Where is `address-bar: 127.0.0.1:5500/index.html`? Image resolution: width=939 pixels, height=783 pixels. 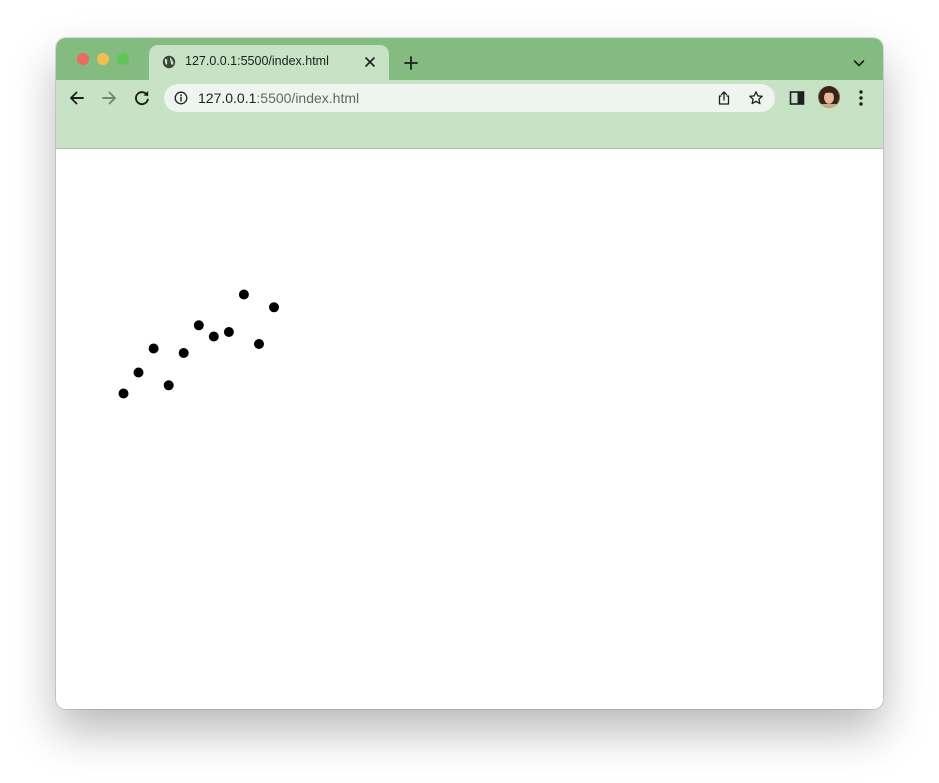 address-bar: 127.0.0.1:5500/index.html is located at coordinates (469, 98).